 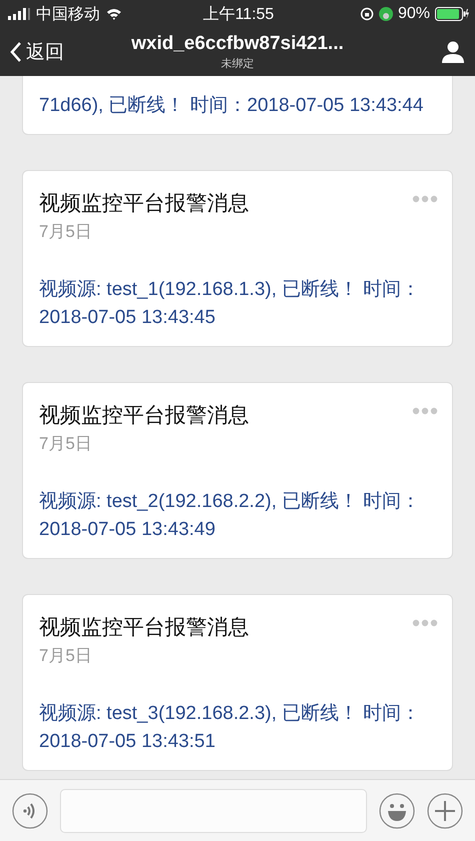 What do you see at coordinates (397, 810) in the screenshot?
I see `emoji-icon` at bounding box center [397, 810].